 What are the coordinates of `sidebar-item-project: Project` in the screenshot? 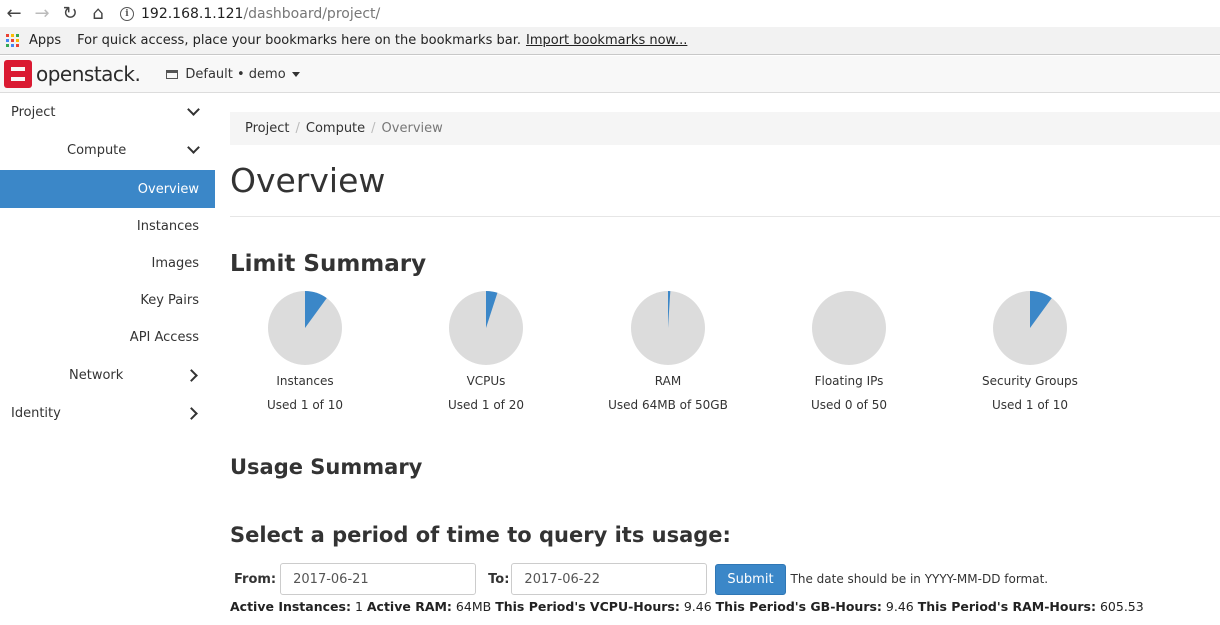 It's located at (107, 112).